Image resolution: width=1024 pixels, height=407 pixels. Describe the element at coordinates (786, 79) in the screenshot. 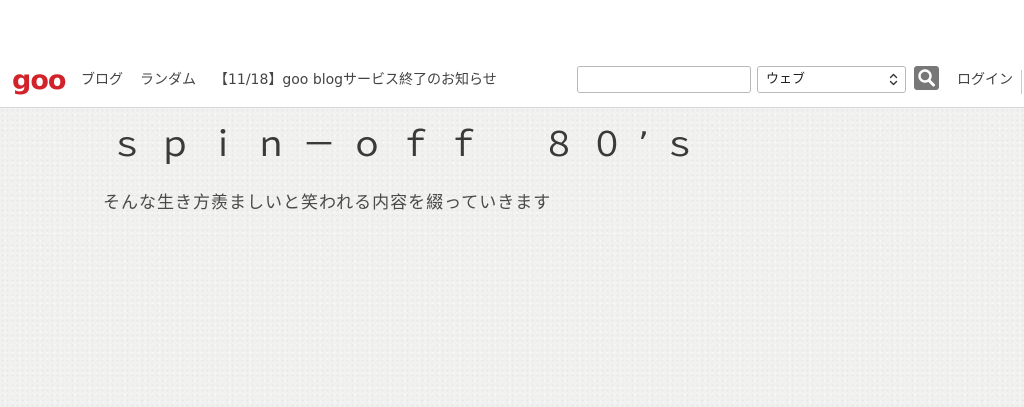

I see `search-type-value: ウェブ` at that location.